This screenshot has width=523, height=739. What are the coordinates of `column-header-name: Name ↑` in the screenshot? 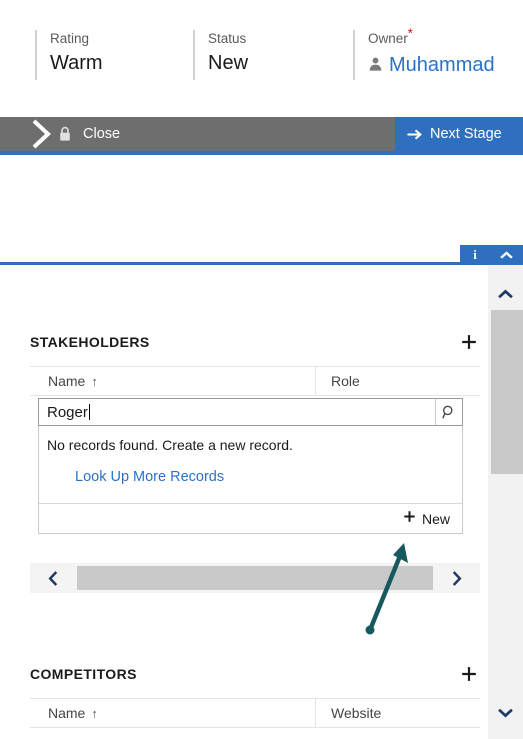 It's located at (172, 381).